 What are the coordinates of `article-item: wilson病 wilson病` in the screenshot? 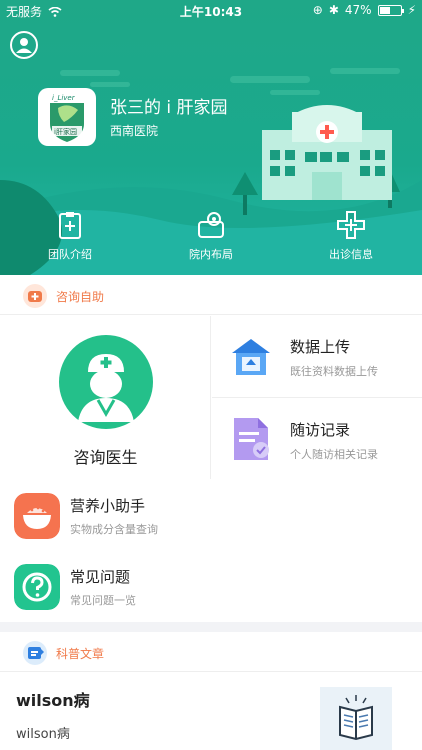 It's located at (211, 711).